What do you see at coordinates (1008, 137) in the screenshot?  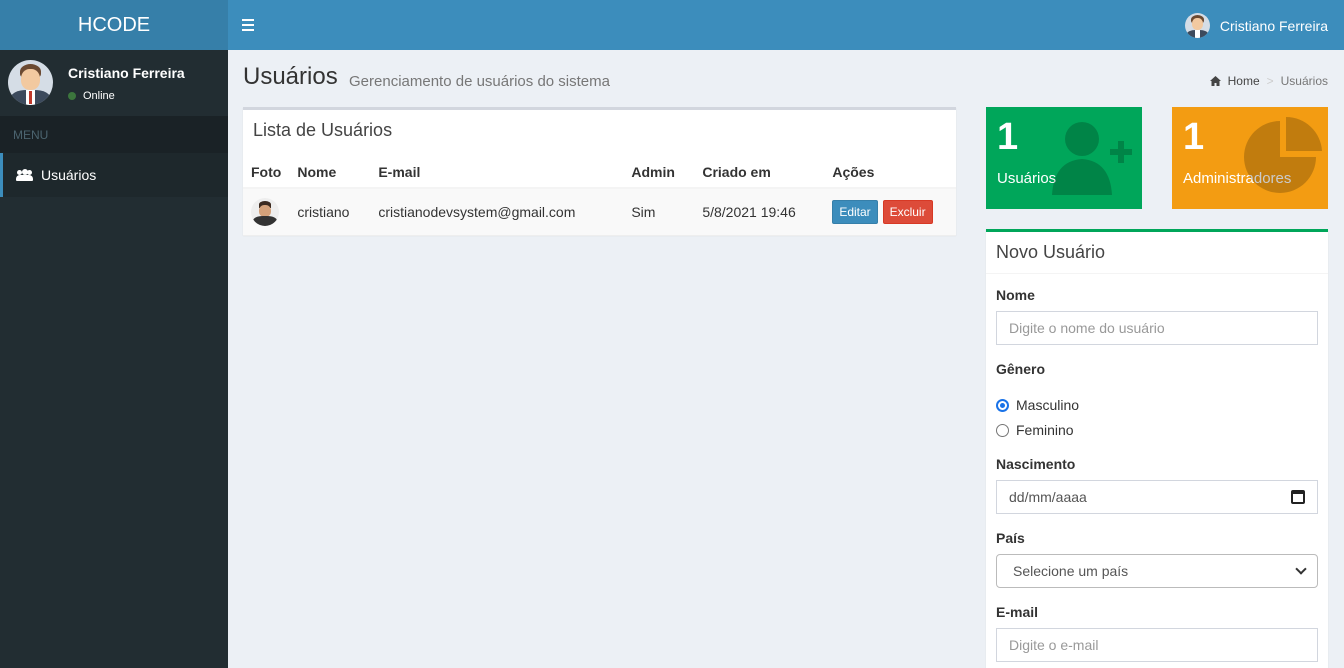 I see `users-count: 1` at bounding box center [1008, 137].